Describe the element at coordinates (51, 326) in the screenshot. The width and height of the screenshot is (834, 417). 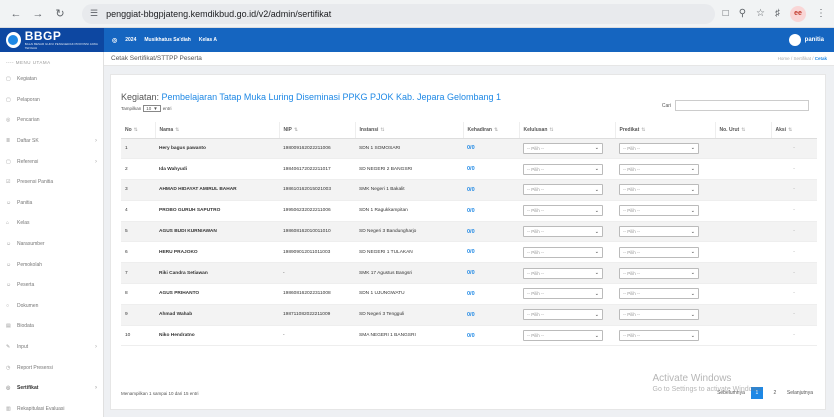
I see `sidebar-item-biodata: ▤ Biodata` at that location.